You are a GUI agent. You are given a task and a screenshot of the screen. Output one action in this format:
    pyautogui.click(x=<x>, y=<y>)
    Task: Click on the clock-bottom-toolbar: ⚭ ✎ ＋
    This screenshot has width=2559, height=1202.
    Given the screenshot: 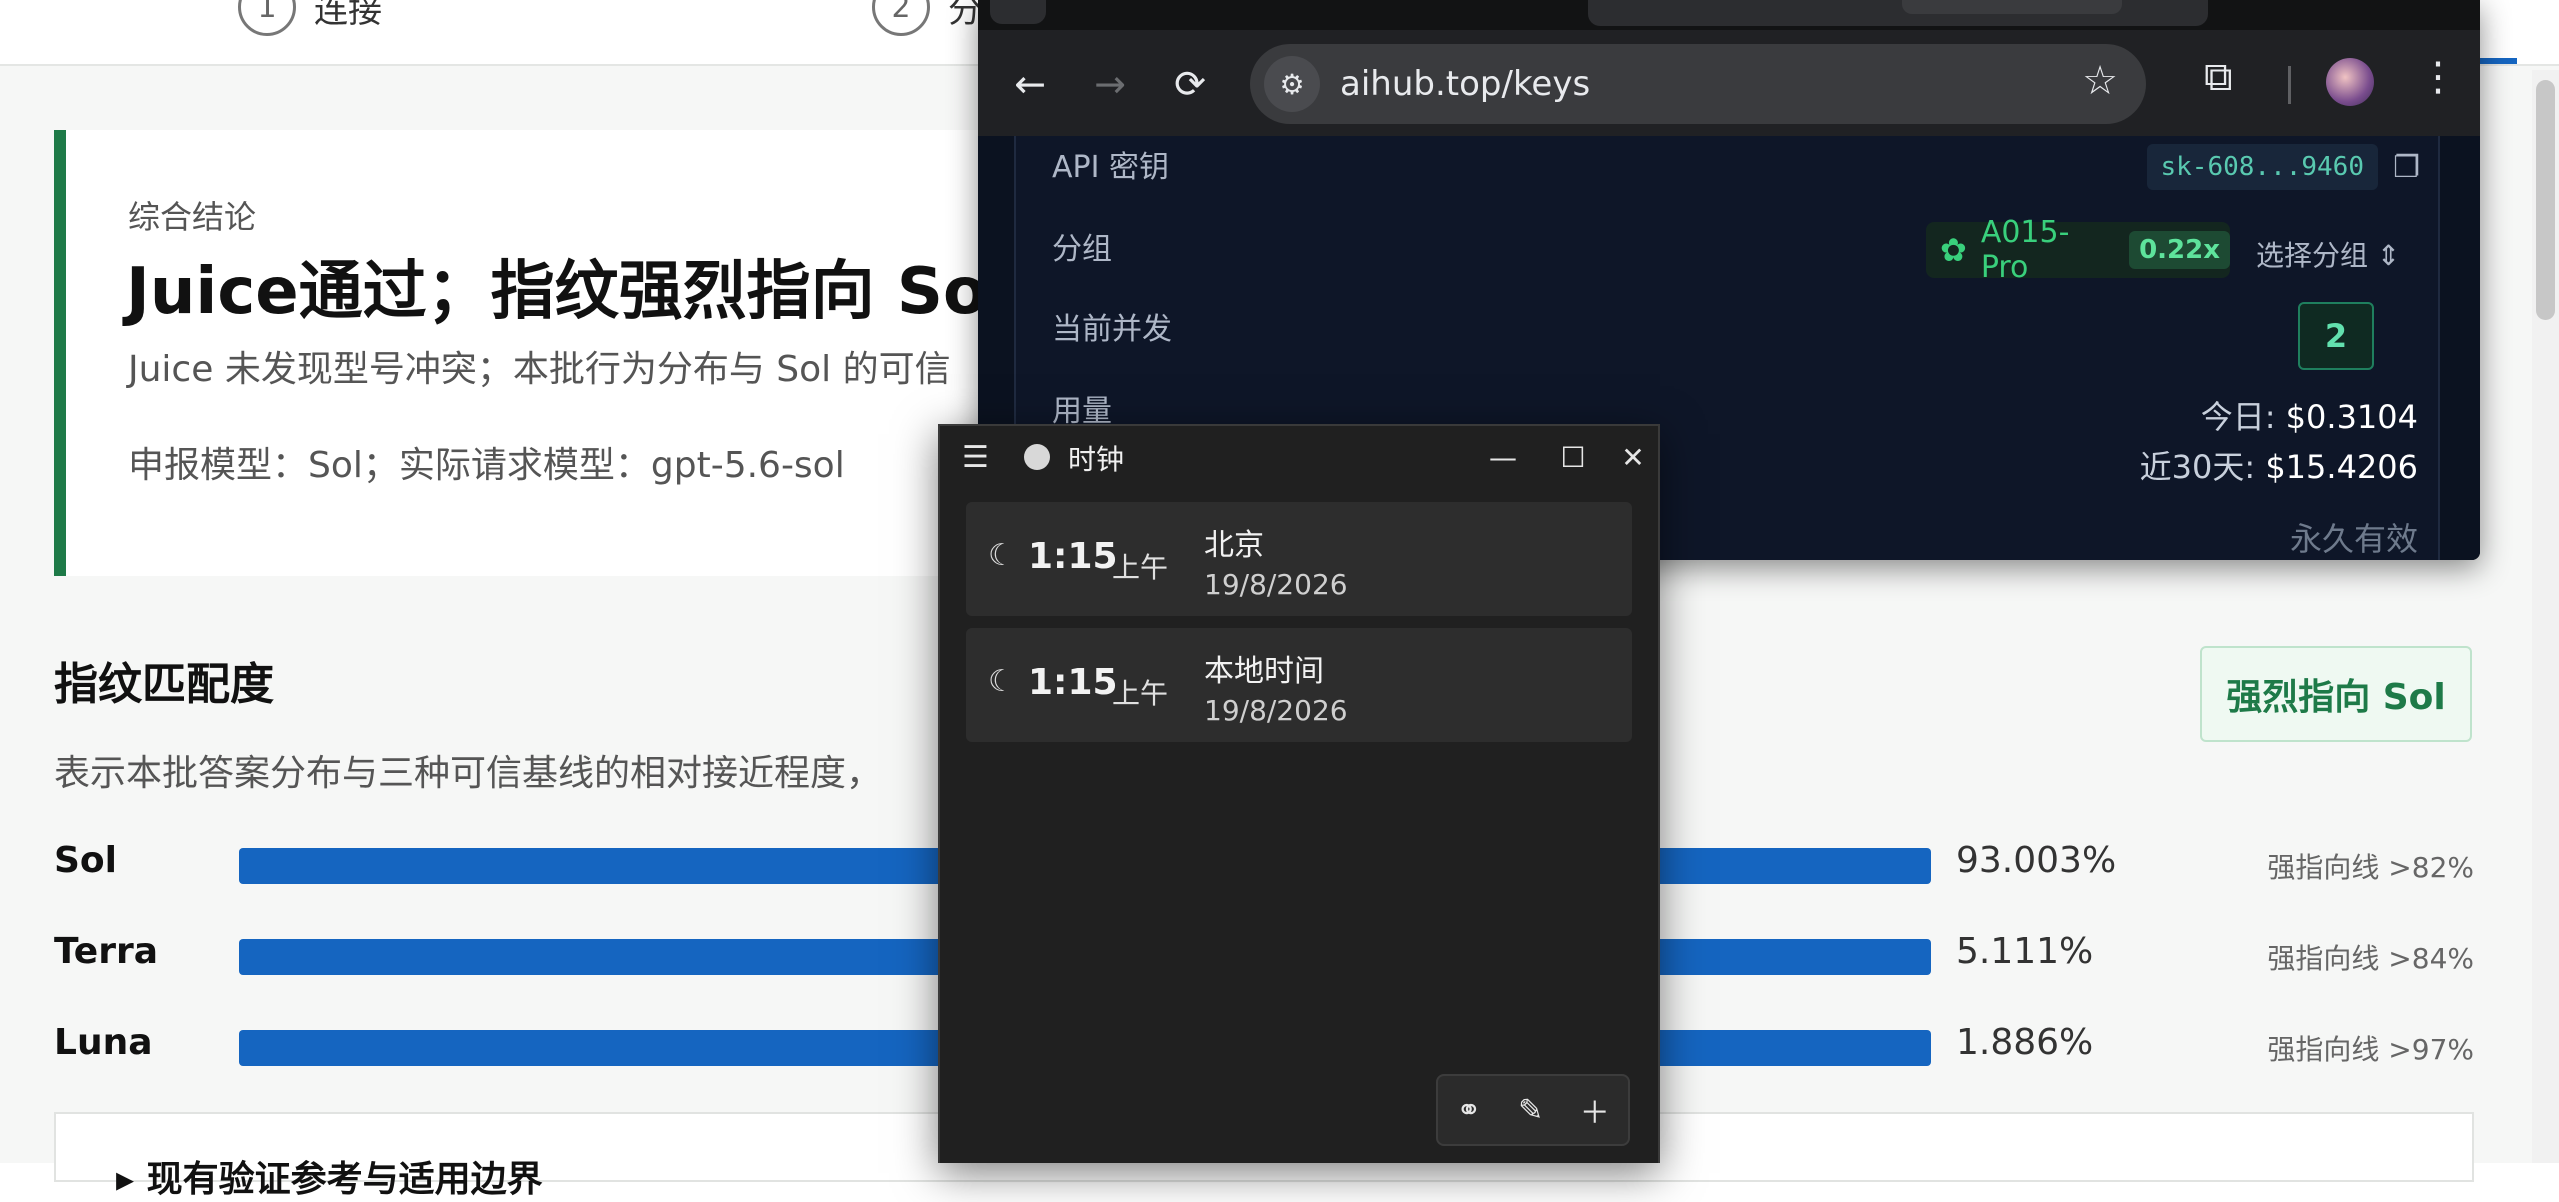 What is the action you would take?
    pyautogui.click(x=1533, y=1110)
    